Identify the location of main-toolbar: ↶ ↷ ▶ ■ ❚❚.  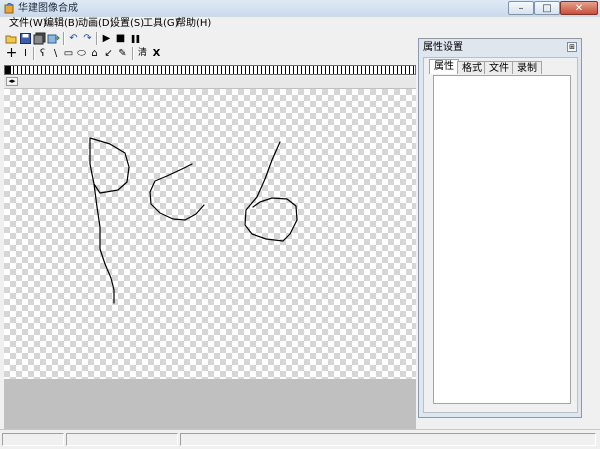
(210, 38).